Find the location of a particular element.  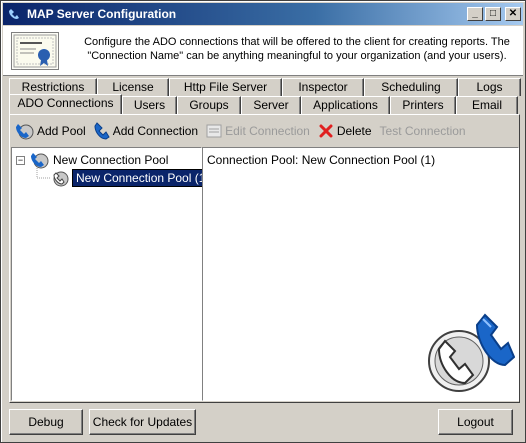

add-pool-button: Add Pool is located at coordinates (50, 131).